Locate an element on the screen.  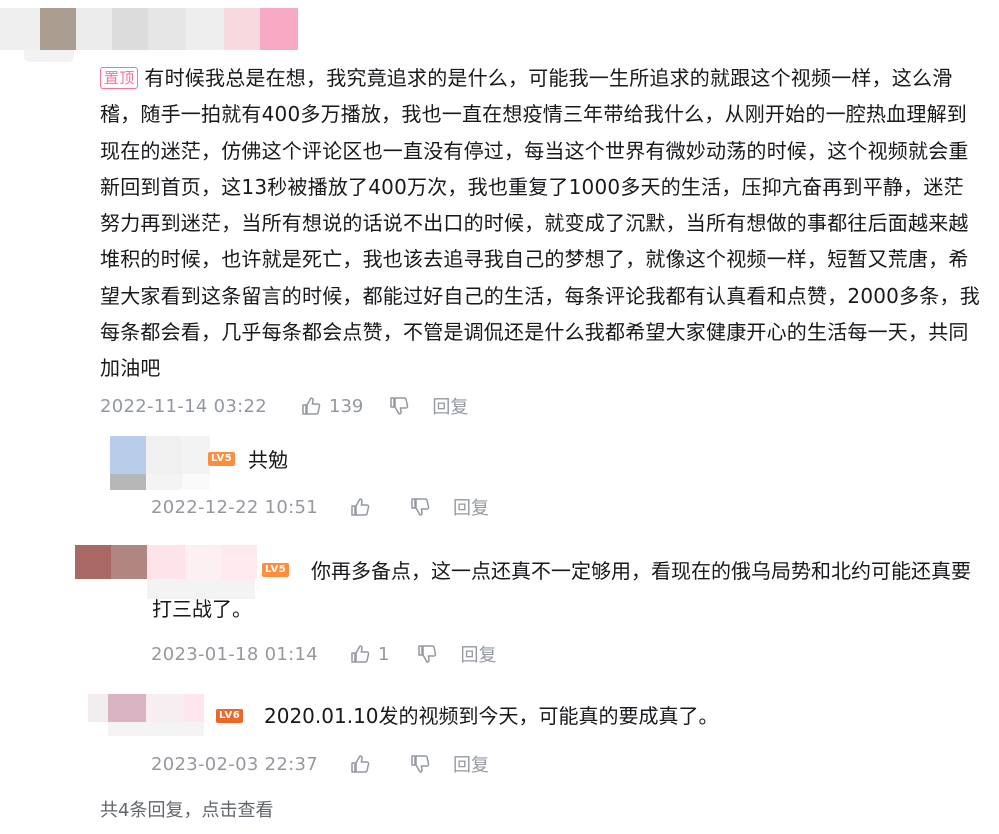
reply-meta: 2022-12-22 10:51 回复 is located at coordinates (320, 507).